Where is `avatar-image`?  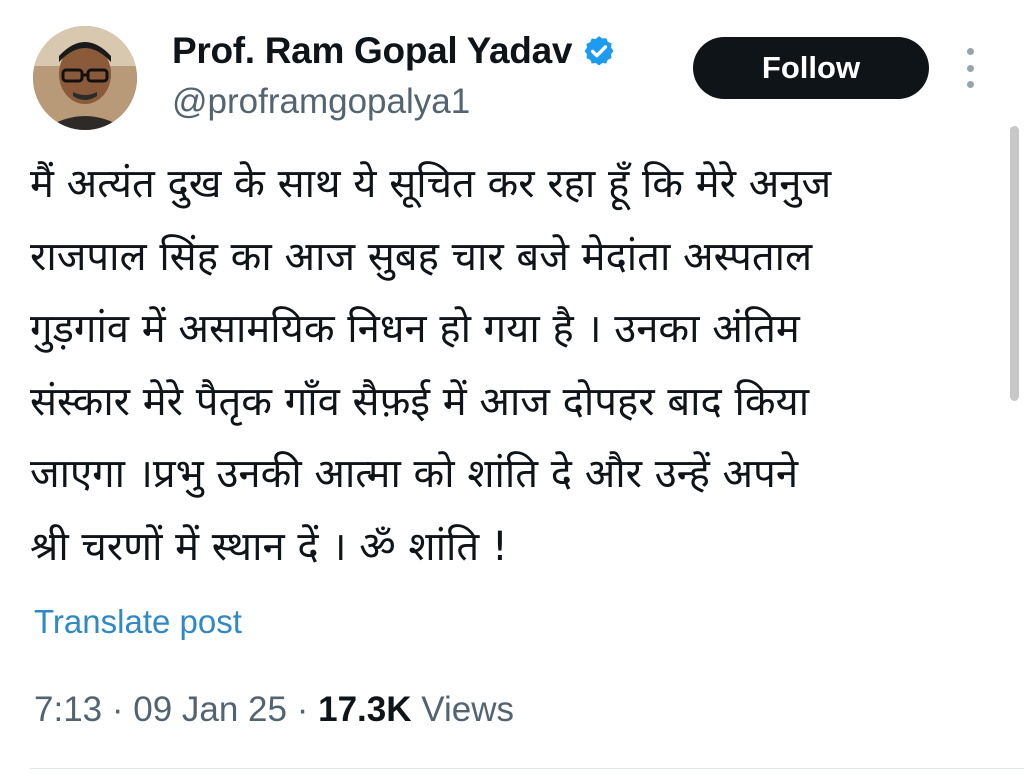
avatar-image is located at coordinates (85, 78).